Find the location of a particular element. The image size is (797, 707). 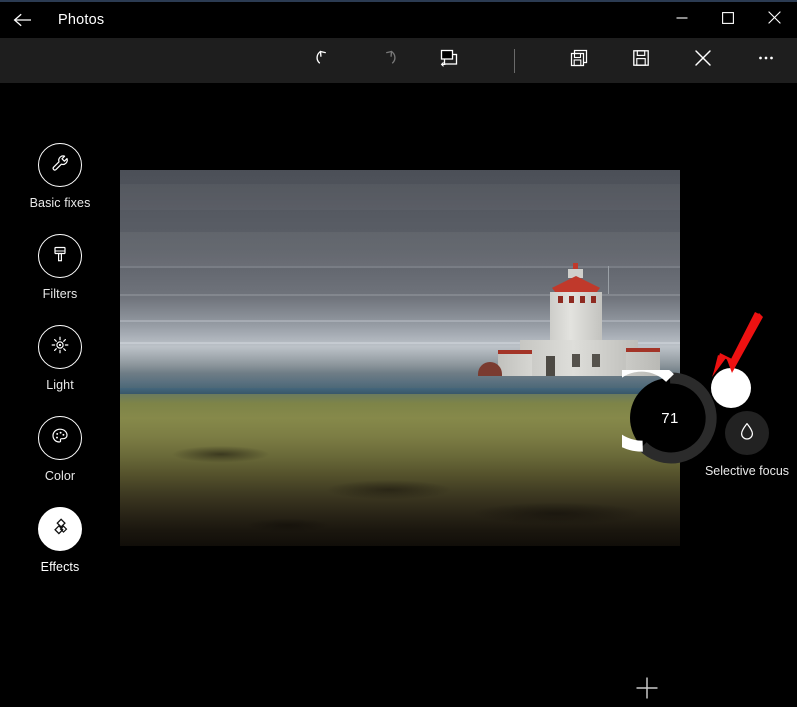

lighthouse-red-roof is located at coordinates (576, 284).